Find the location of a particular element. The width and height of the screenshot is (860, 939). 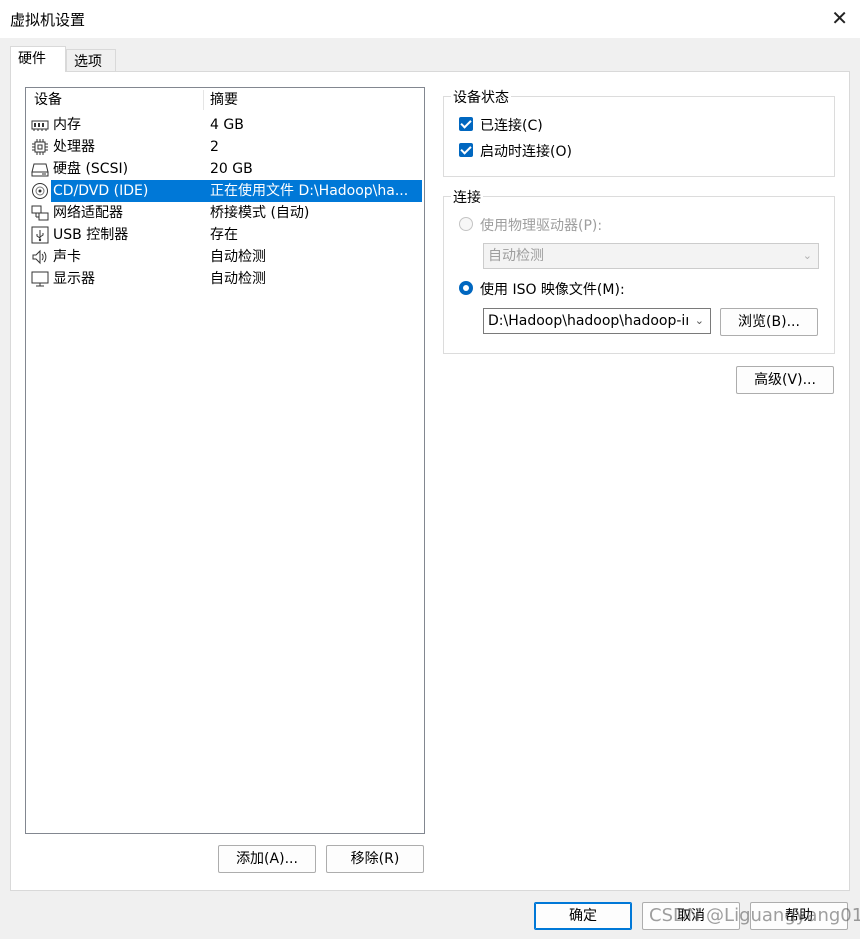

tab-options: 选项 is located at coordinates (91, 60).